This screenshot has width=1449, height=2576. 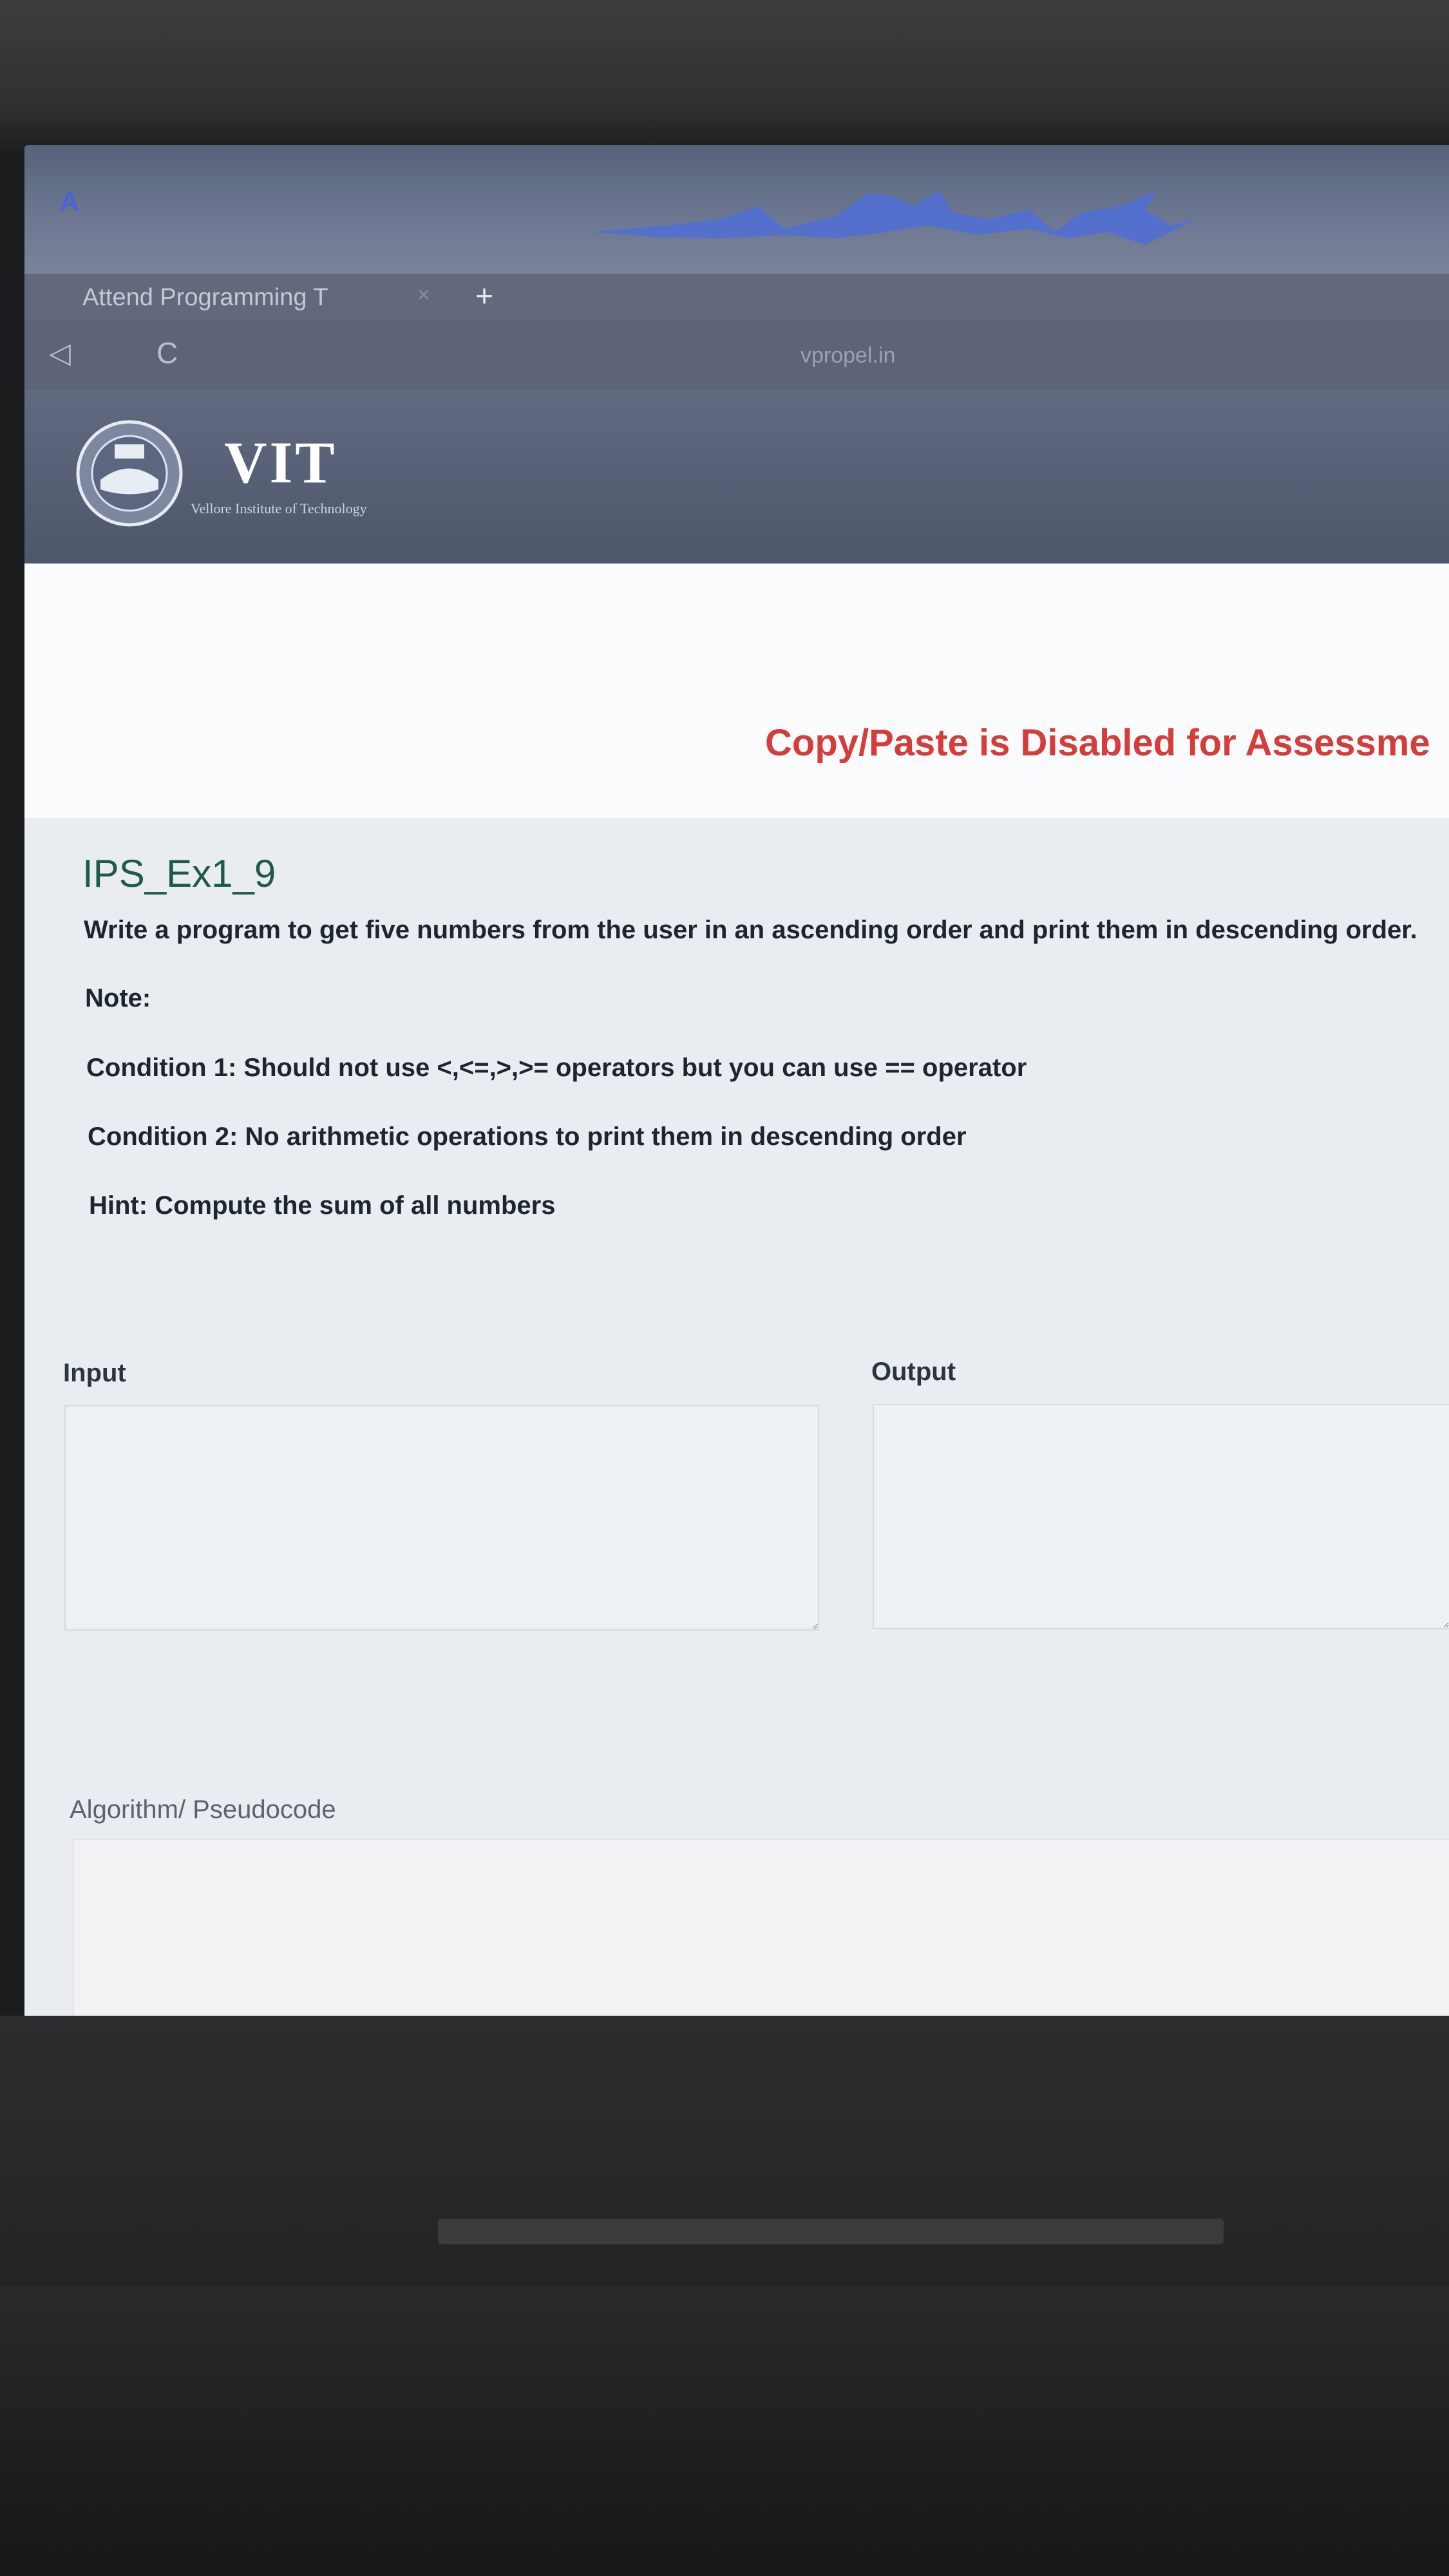 What do you see at coordinates (205, 297) in the screenshot?
I see `tab-title: Attend Programming T` at bounding box center [205, 297].